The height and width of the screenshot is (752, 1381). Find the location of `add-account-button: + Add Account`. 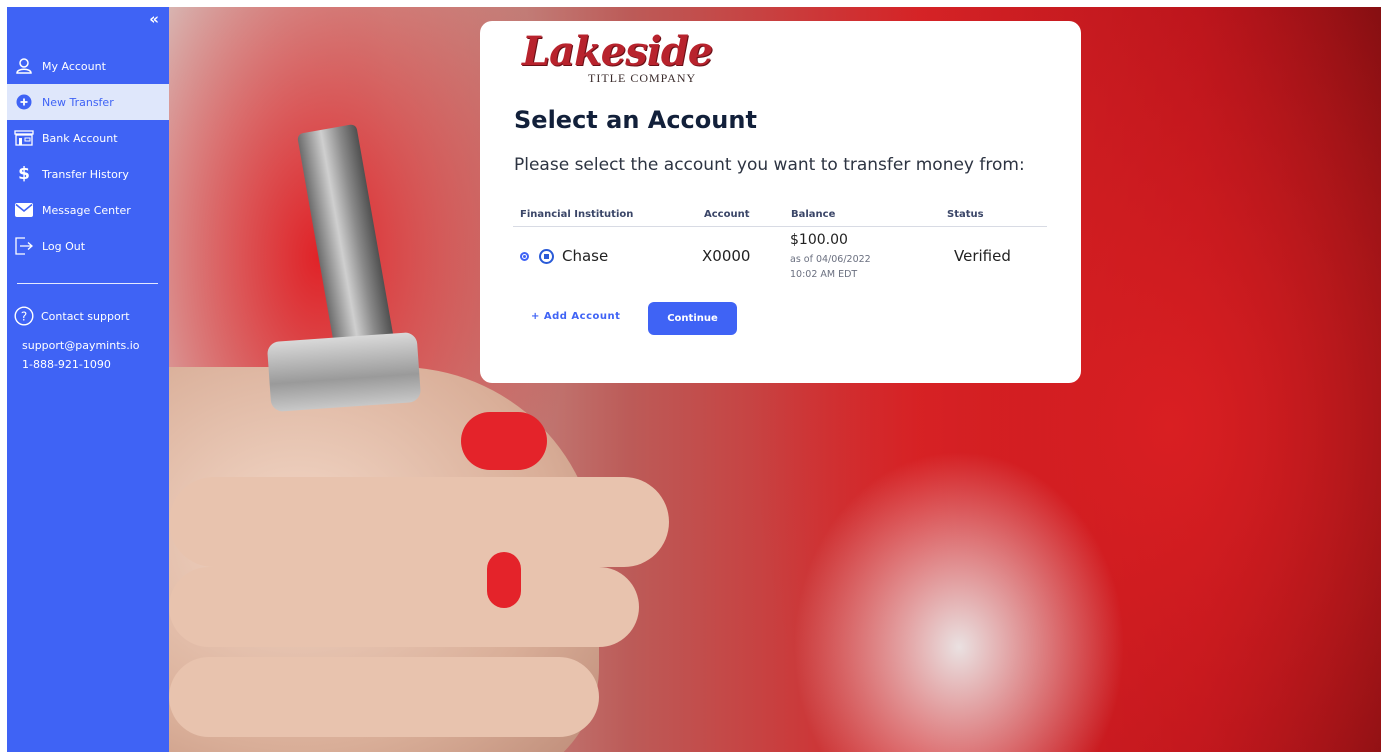

add-account-button: + Add Account is located at coordinates (575, 316).